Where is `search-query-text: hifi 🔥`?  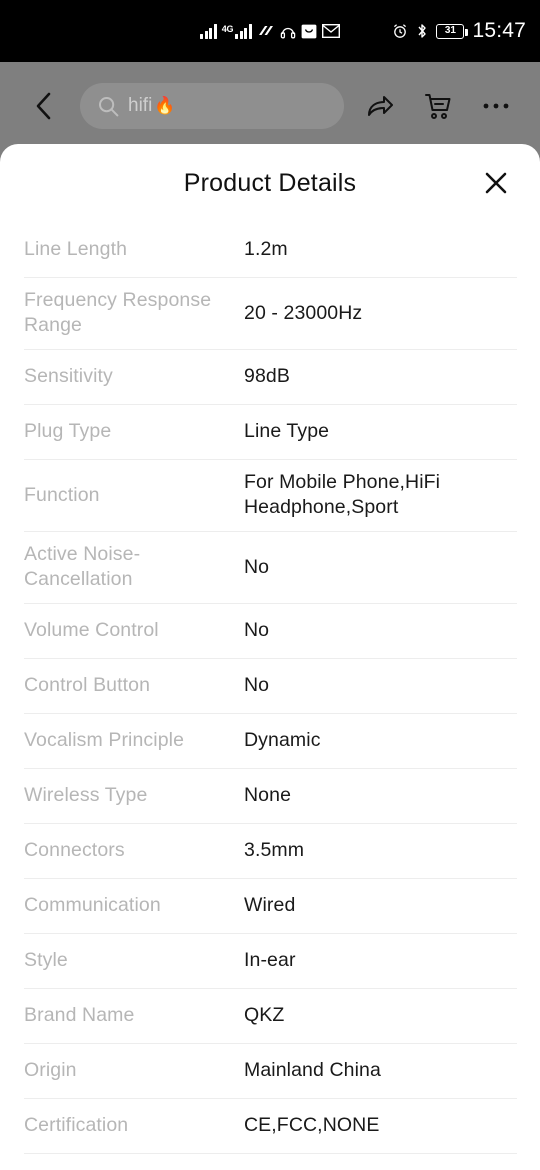
search-query-text: hifi 🔥 is located at coordinates (151, 106).